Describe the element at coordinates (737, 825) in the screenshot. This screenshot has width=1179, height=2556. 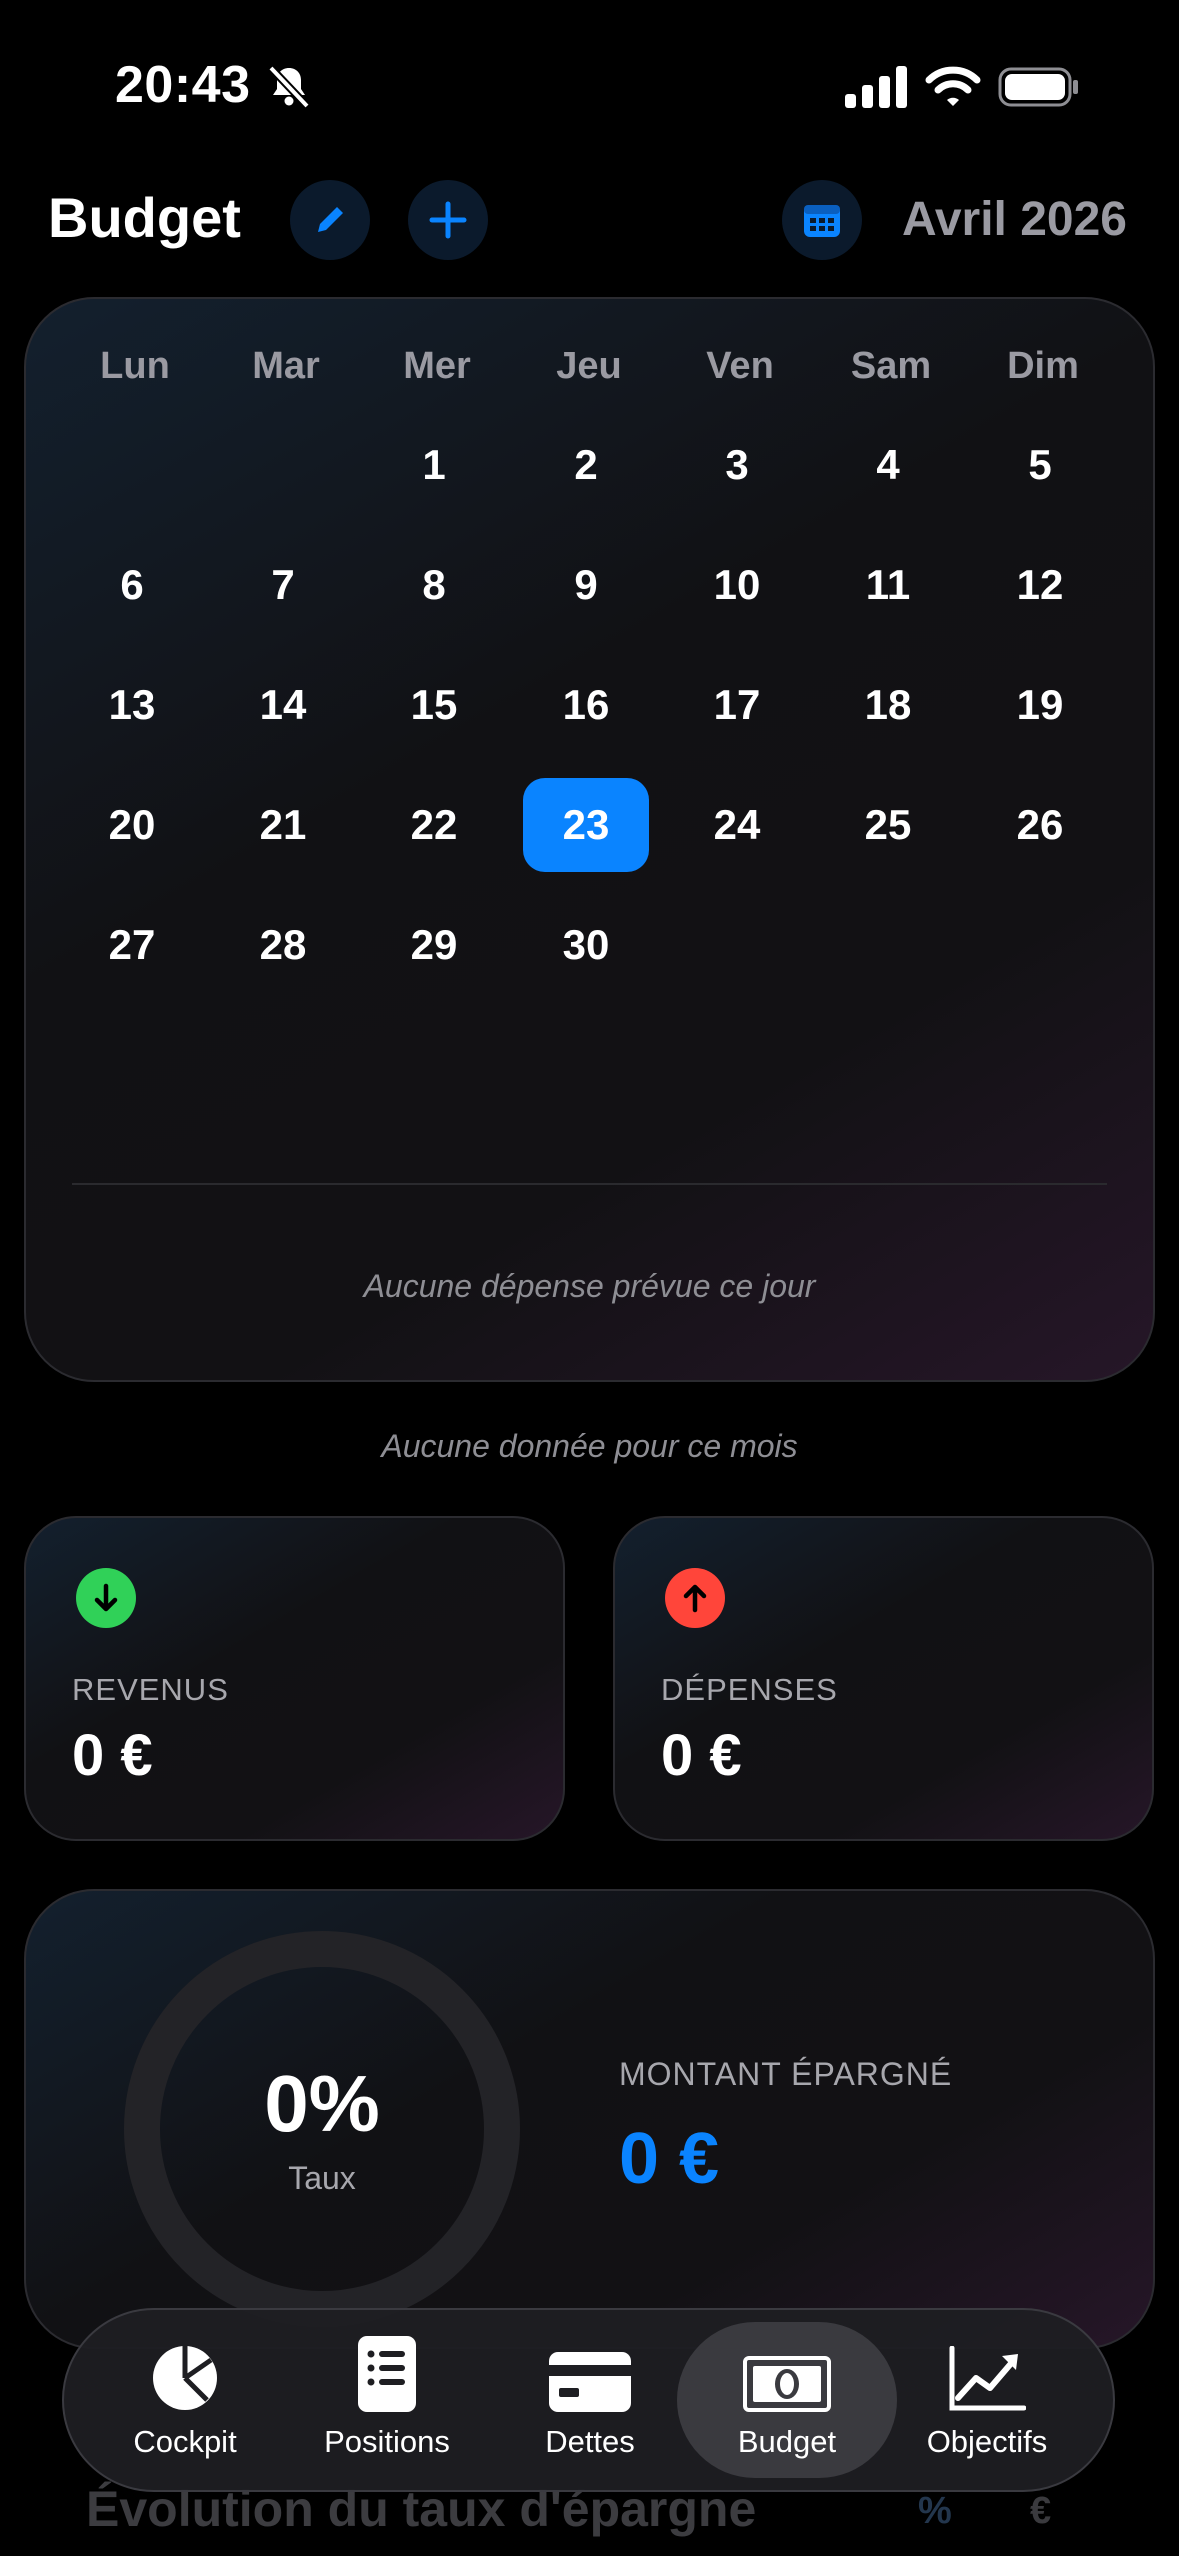
I see `calendar-day: 24` at that location.